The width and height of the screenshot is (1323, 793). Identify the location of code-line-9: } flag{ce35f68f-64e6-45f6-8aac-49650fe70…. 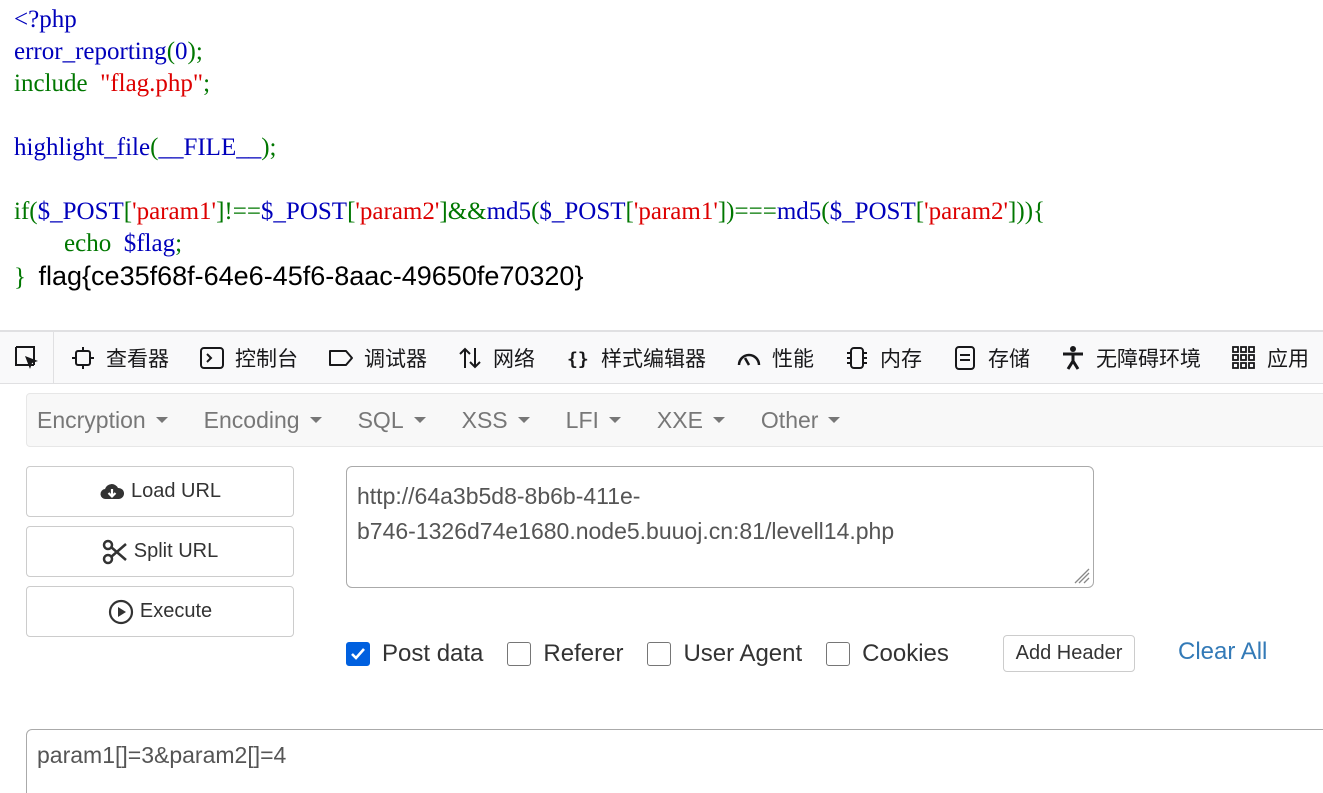
(664, 276).